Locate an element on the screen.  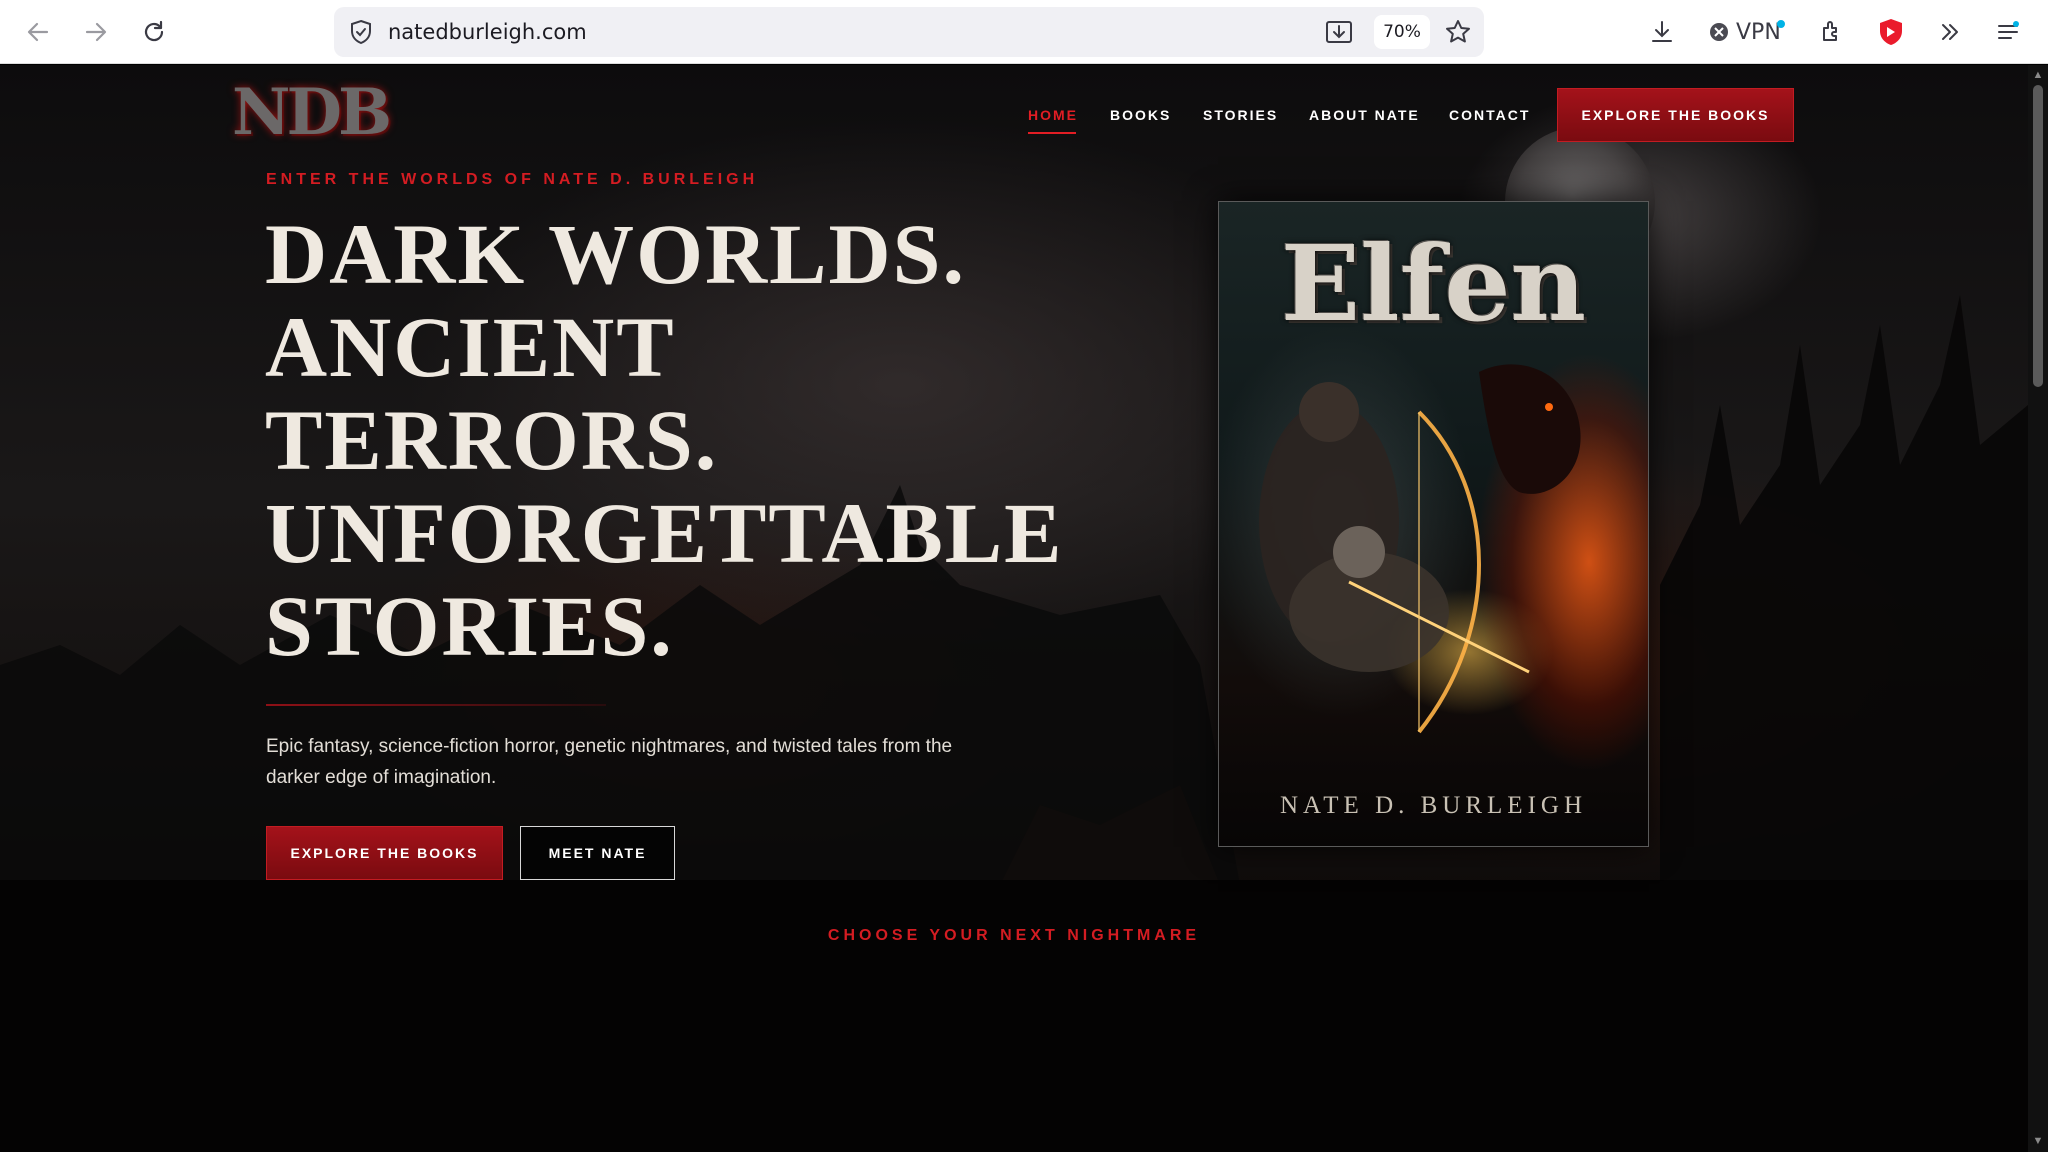
scroll-down-icon: ▼ is located at coordinates (2038, 1141).